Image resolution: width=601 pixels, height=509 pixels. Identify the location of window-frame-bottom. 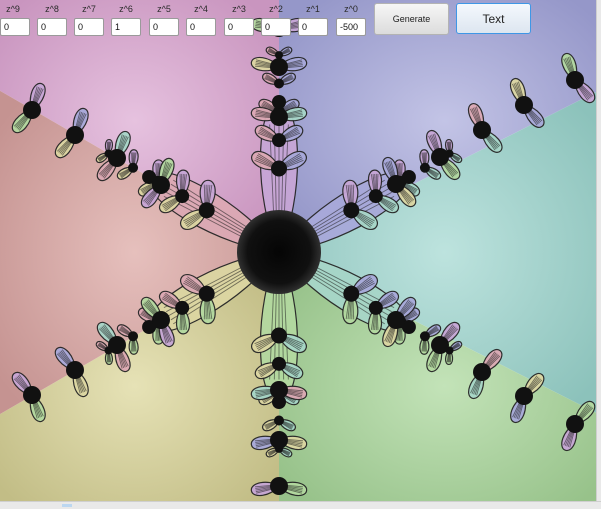
(300, 505).